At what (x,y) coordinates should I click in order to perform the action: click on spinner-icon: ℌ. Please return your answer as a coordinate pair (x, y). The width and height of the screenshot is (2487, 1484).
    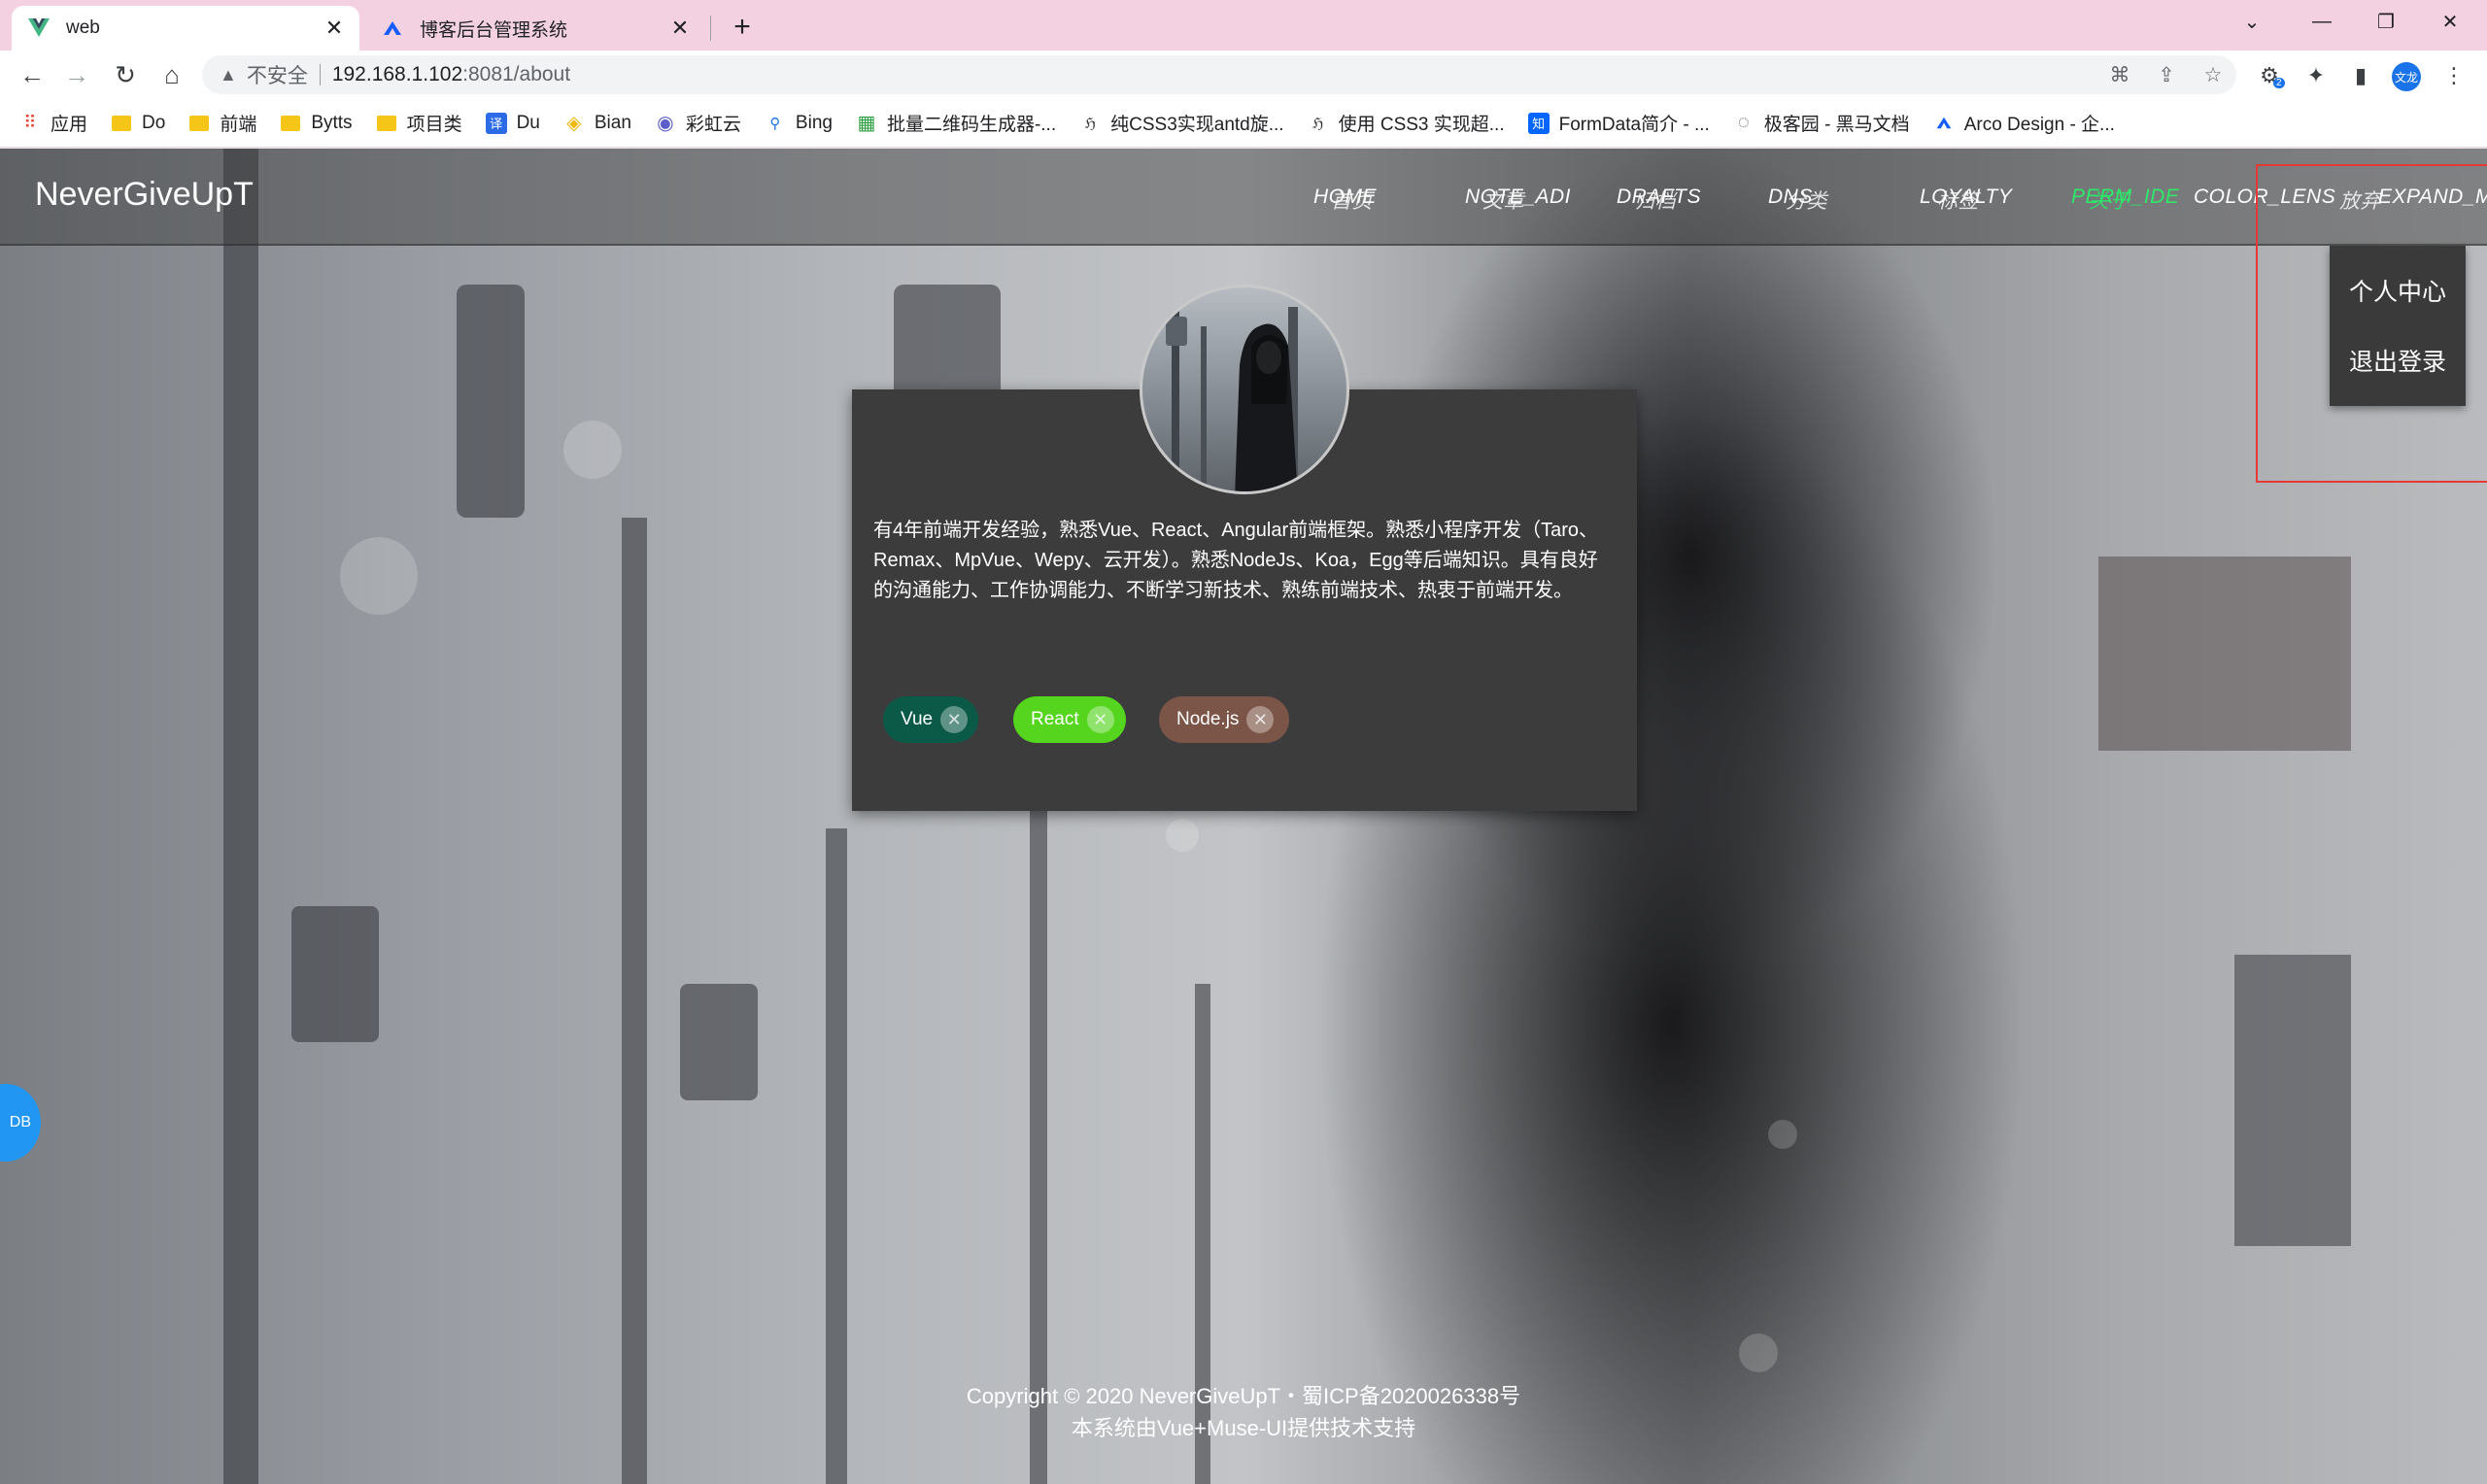
    Looking at the image, I should click on (1318, 124).